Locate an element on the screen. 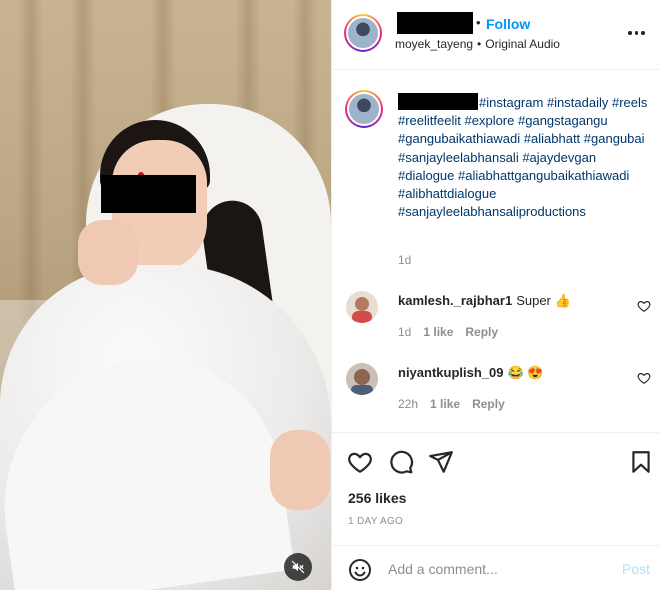 Image resolution: width=659 pixels, height=590 pixels. bookmark-icon is located at coordinates (641, 462).